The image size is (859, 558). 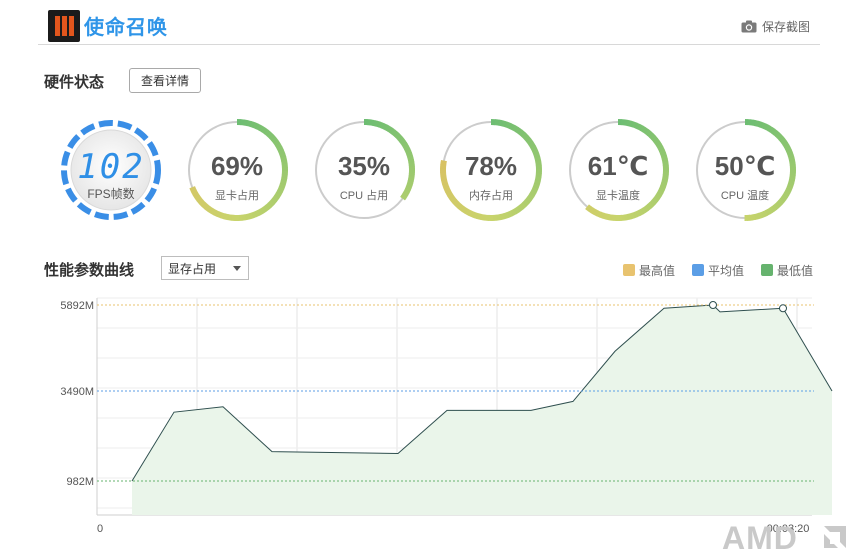 I want to click on save-screenshot-label: 保存截图, so click(x=785, y=26).